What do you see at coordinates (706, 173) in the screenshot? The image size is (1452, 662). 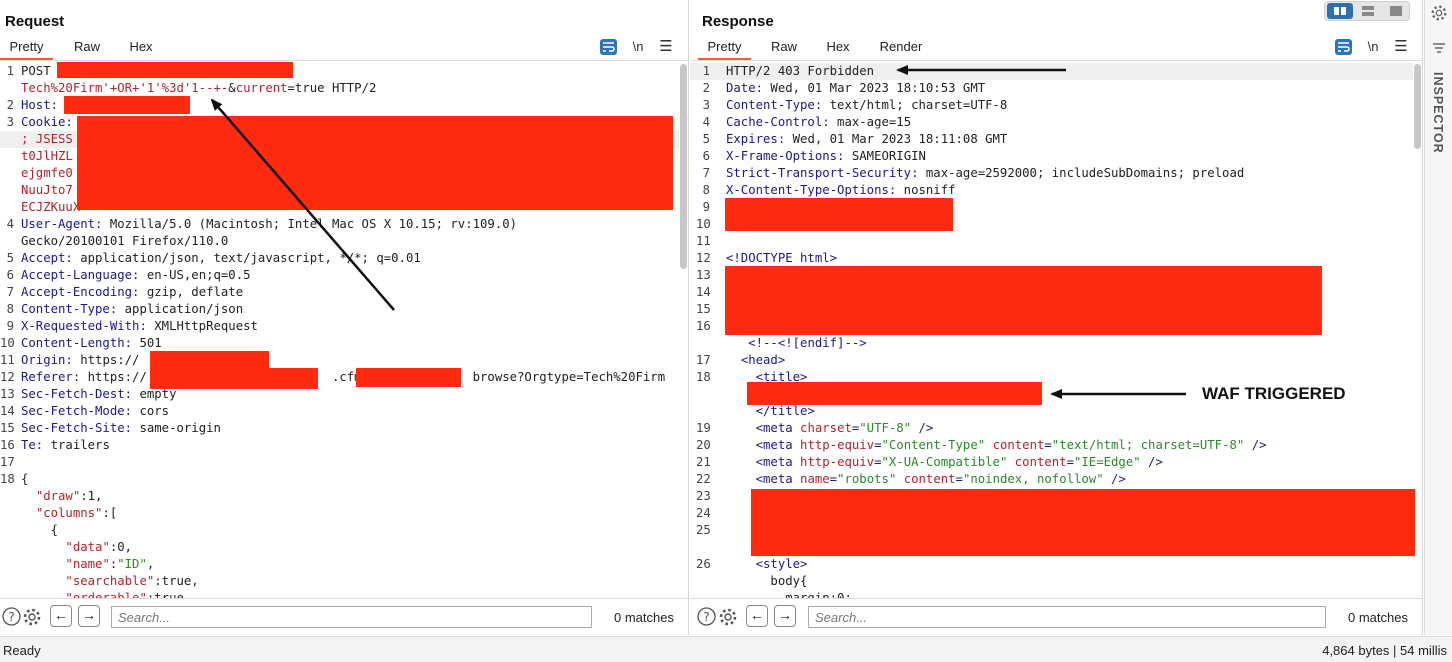 I see `line-number: 7` at bounding box center [706, 173].